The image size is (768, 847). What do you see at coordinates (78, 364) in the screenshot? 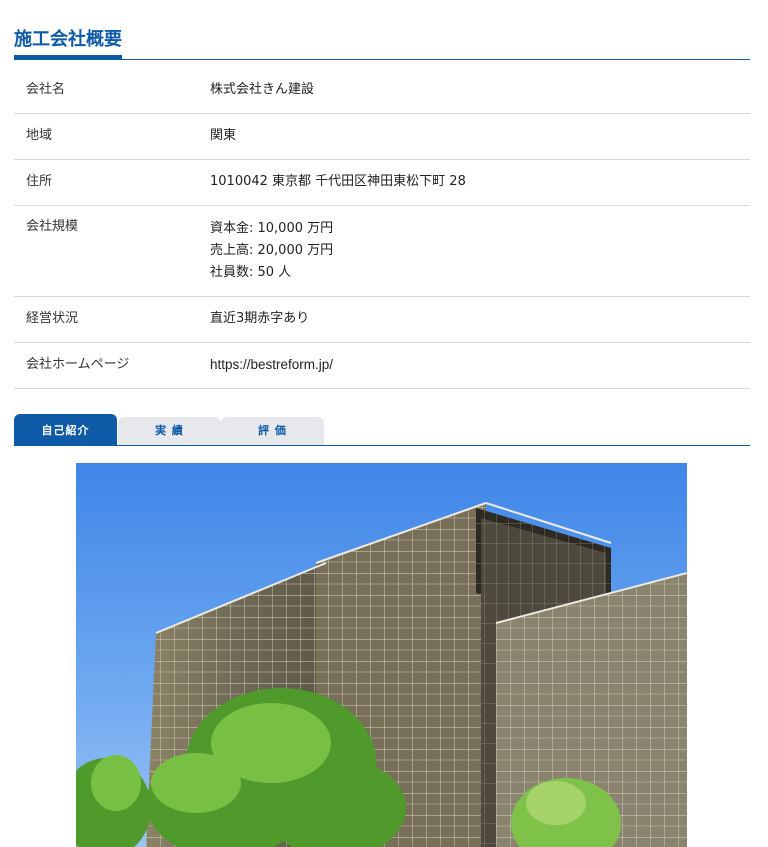
I see `row-label: 会社ホームページ` at bounding box center [78, 364].